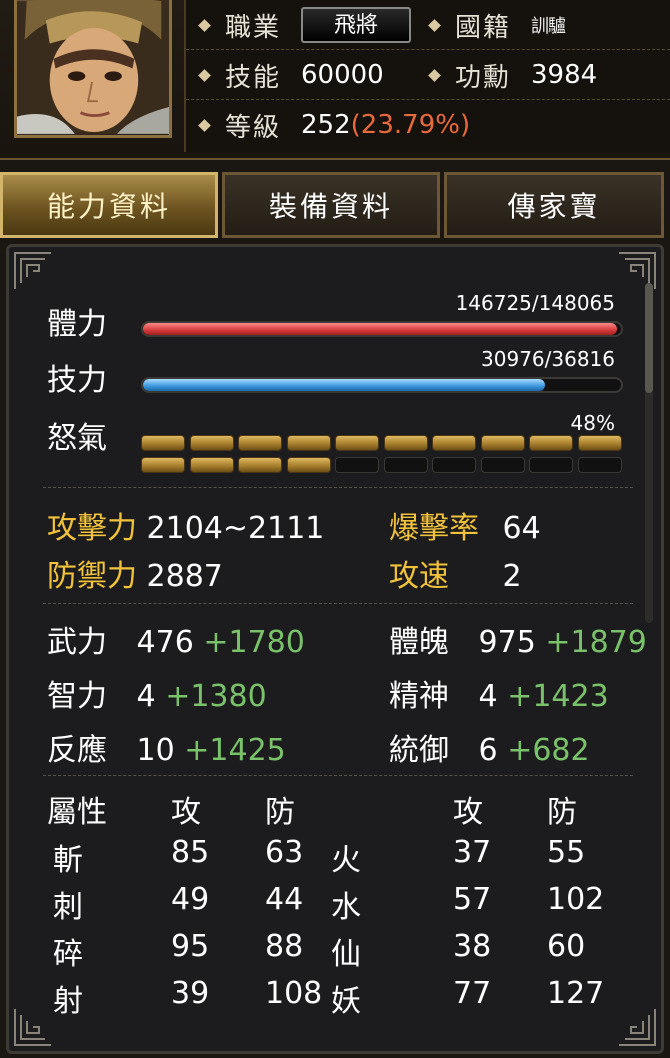  I want to click on tab-equipment: 裝備資料, so click(331, 205).